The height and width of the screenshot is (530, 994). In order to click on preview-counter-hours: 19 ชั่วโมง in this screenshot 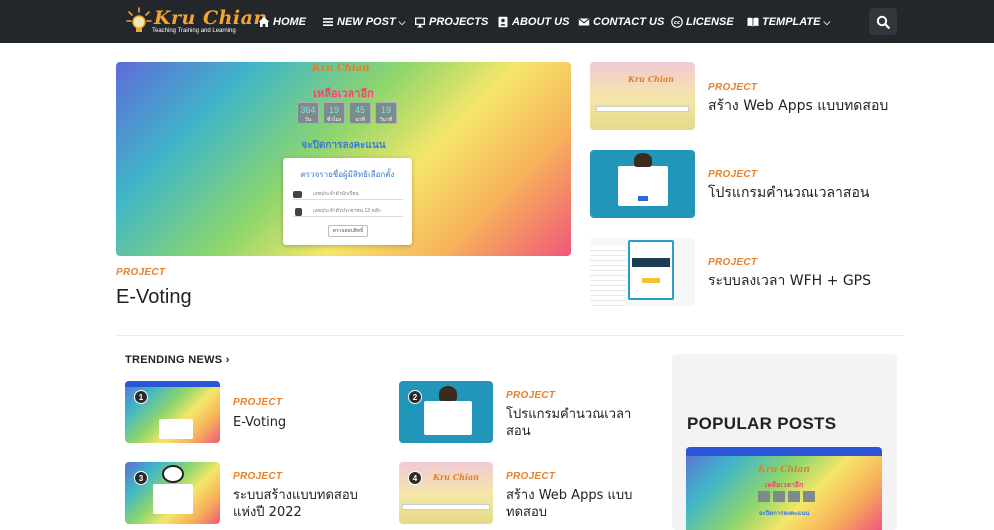, I will do `click(334, 113)`.